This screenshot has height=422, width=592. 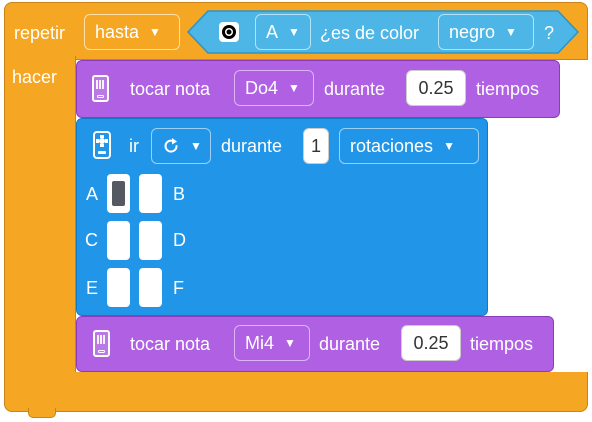 What do you see at coordinates (150, 193) in the screenshot?
I see `port-b-toggle` at bounding box center [150, 193].